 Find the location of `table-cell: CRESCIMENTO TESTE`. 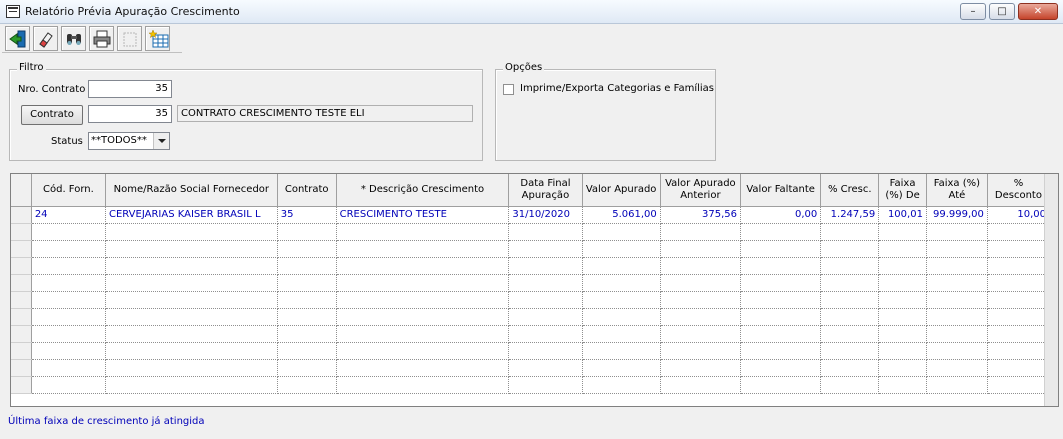

table-cell: CRESCIMENTO TESTE is located at coordinates (423, 215).